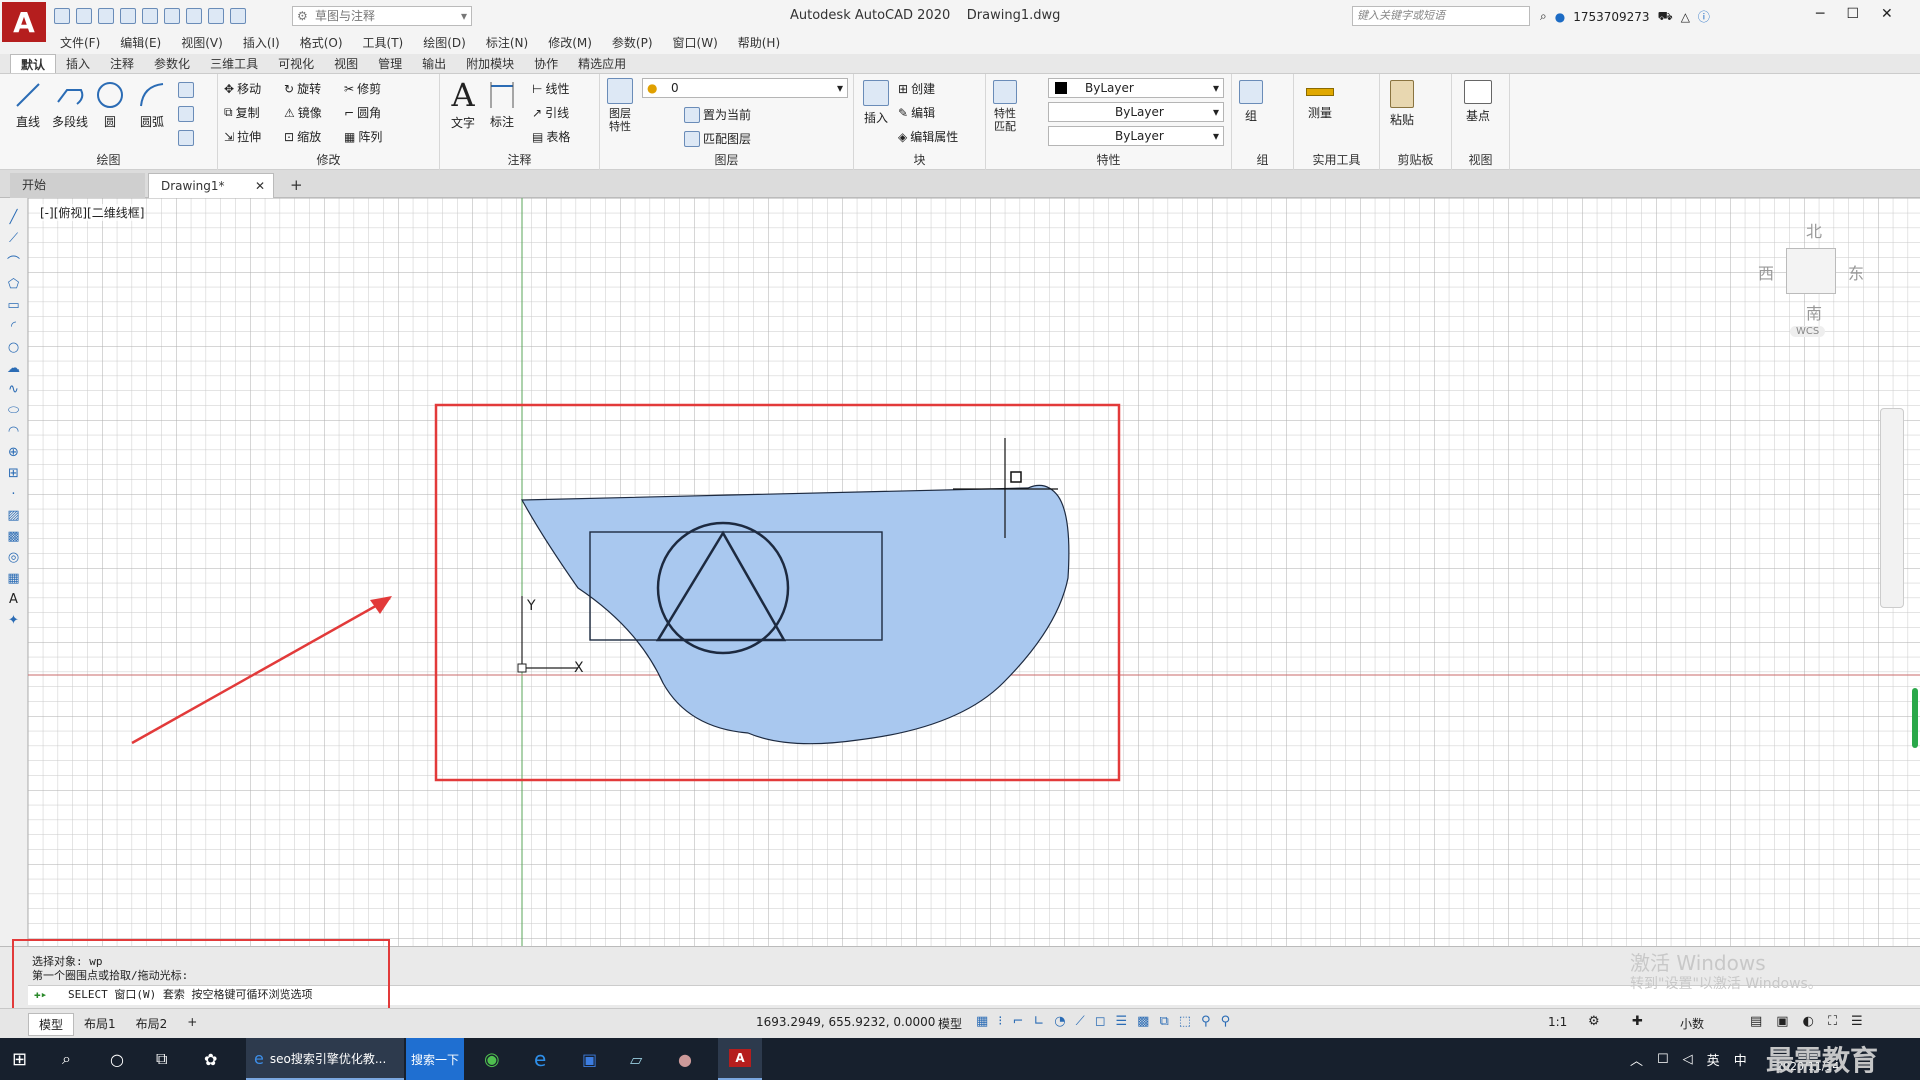 Image resolution: width=1920 pixels, height=1080 pixels. I want to click on windows-start-icon: ⊞, so click(19, 1059).